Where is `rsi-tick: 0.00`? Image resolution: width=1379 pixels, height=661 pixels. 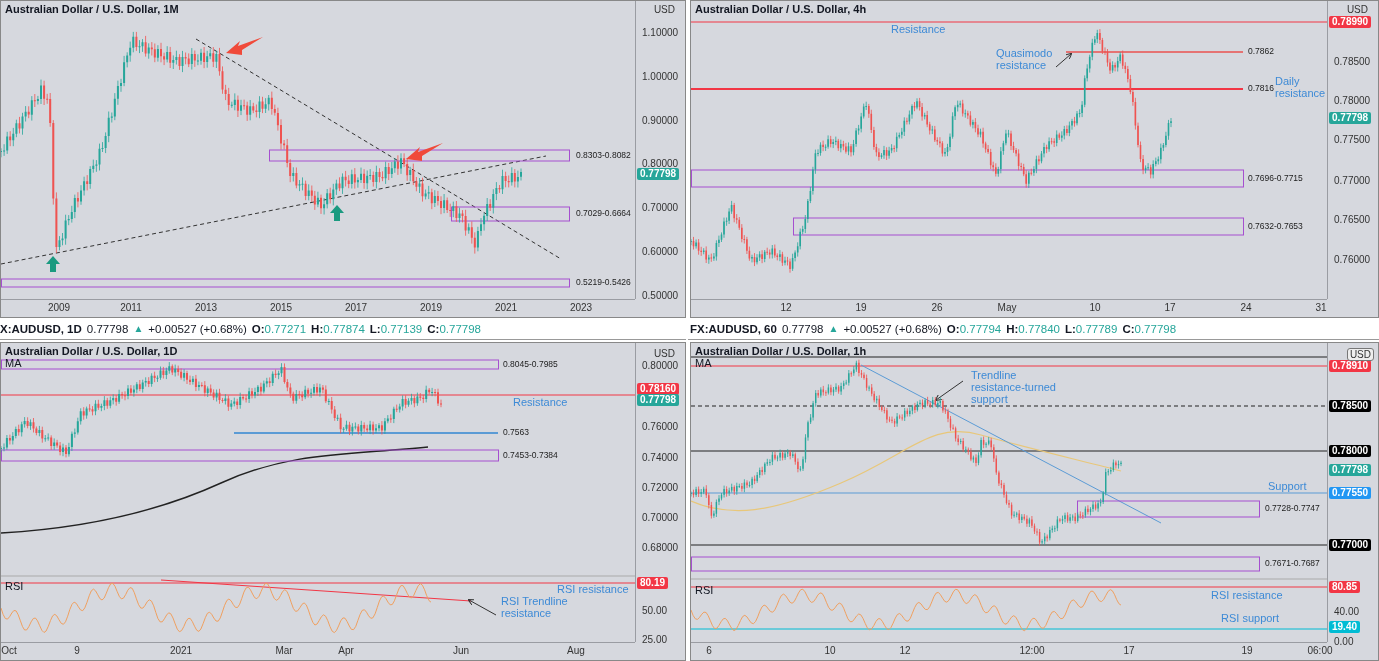 rsi-tick: 0.00 is located at coordinates (1344, 641).